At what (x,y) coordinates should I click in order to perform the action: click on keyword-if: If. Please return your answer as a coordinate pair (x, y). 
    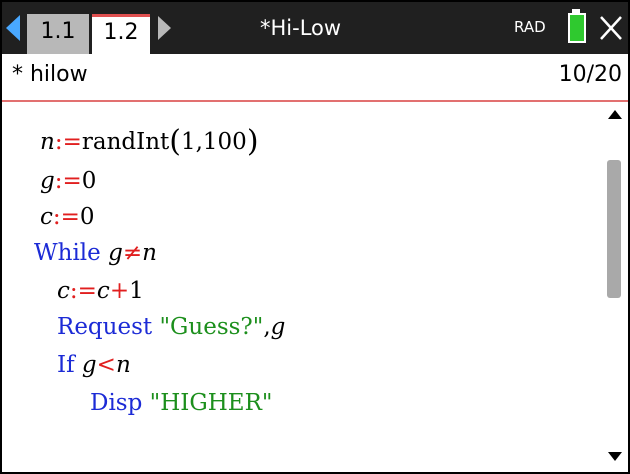
    Looking at the image, I should click on (66, 365).